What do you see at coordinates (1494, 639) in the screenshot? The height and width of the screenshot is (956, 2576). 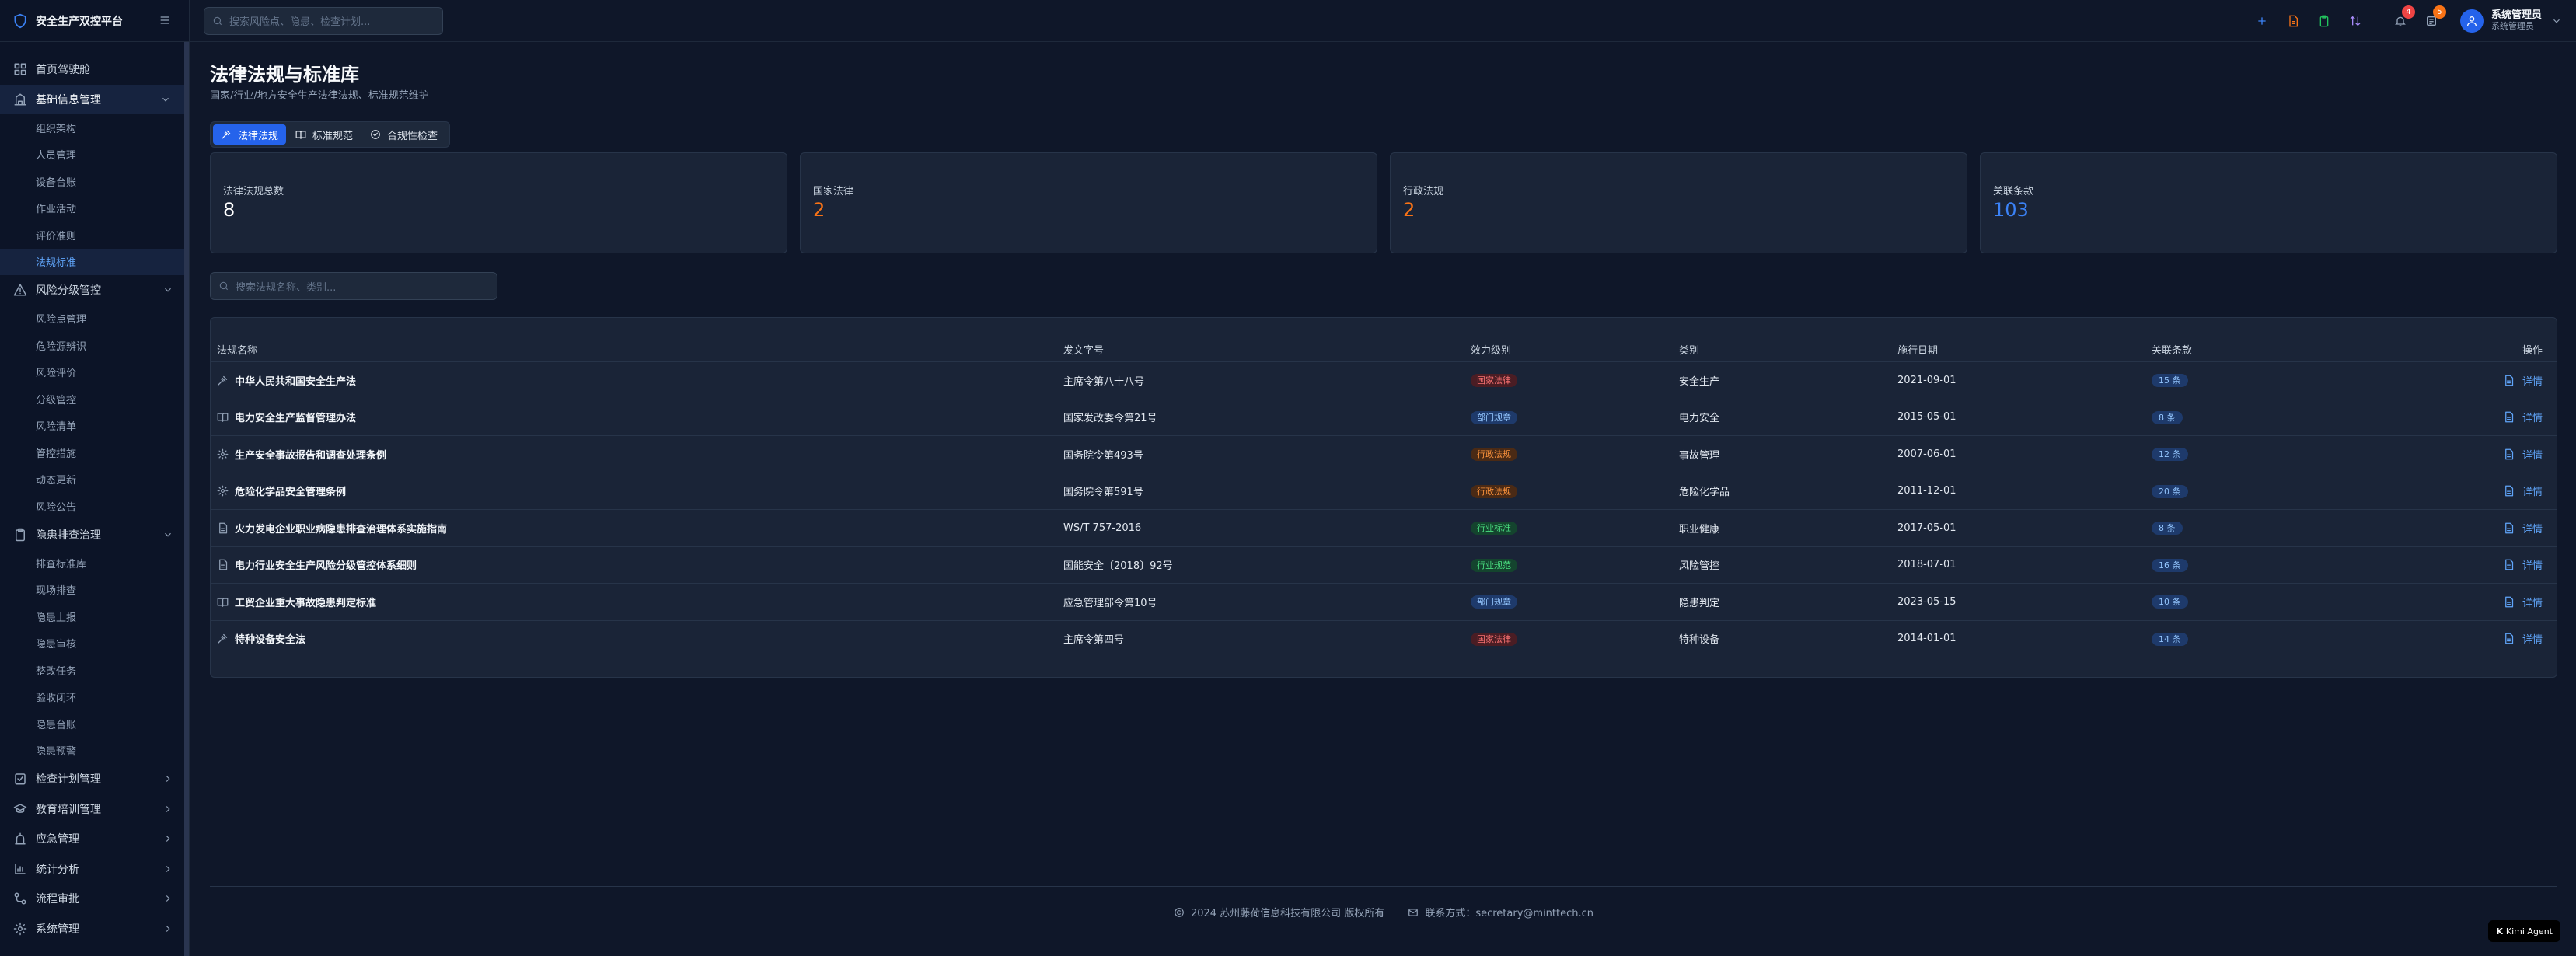 I see `level-badge-cell: 国家法律` at bounding box center [1494, 639].